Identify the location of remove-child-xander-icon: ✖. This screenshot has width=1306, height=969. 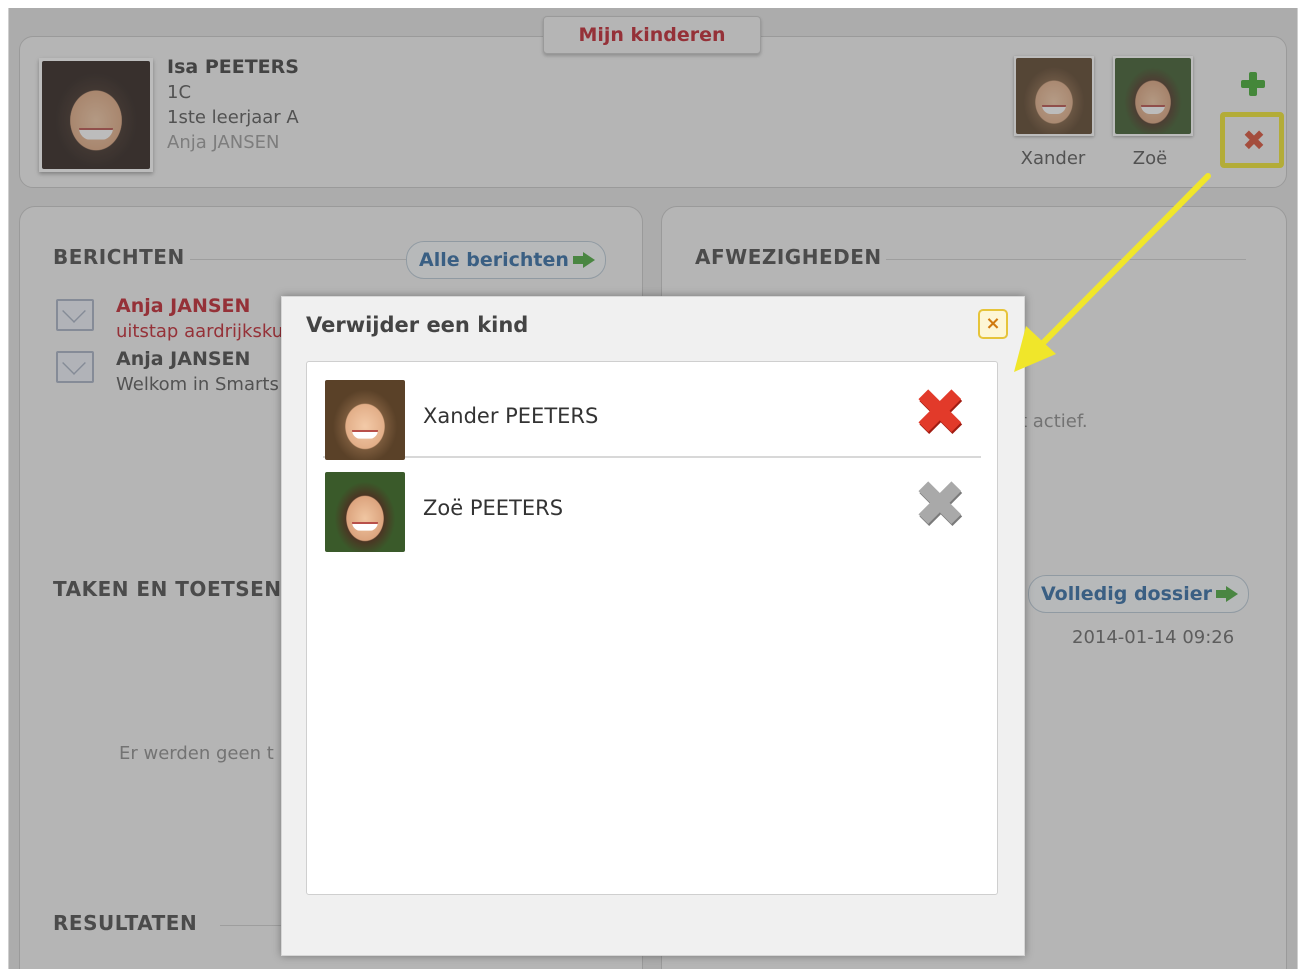
(940, 413).